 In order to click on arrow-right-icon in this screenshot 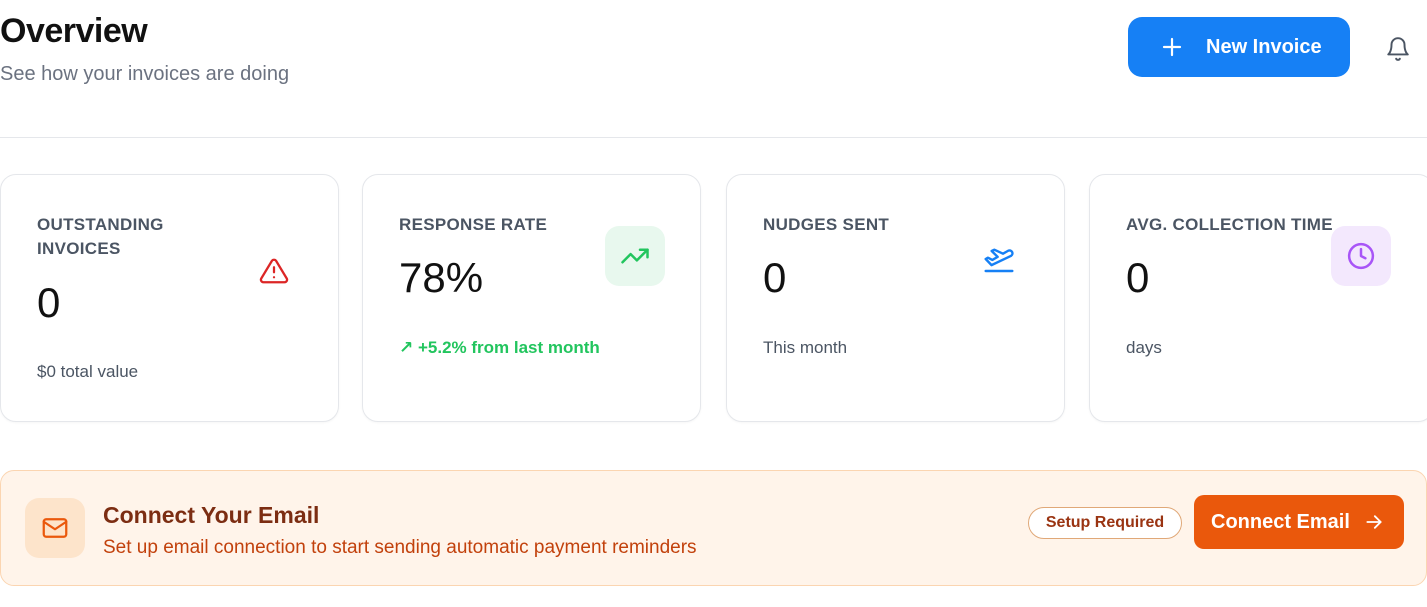, I will do `click(1374, 522)`.